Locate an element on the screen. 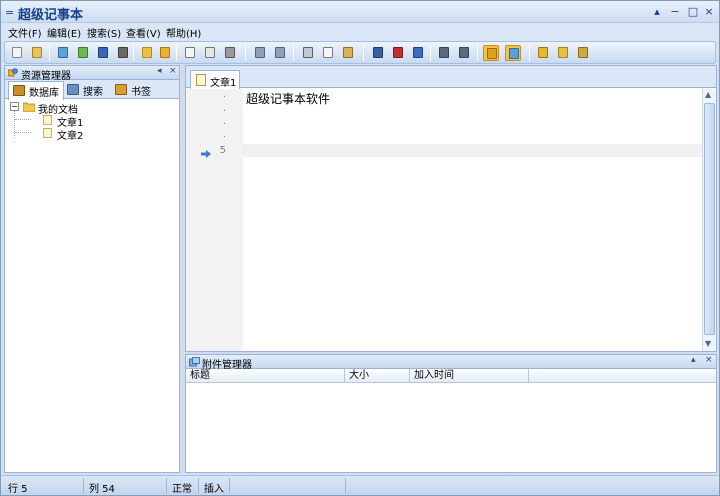  tab-search: 搜索 is located at coordinates (85, 90).